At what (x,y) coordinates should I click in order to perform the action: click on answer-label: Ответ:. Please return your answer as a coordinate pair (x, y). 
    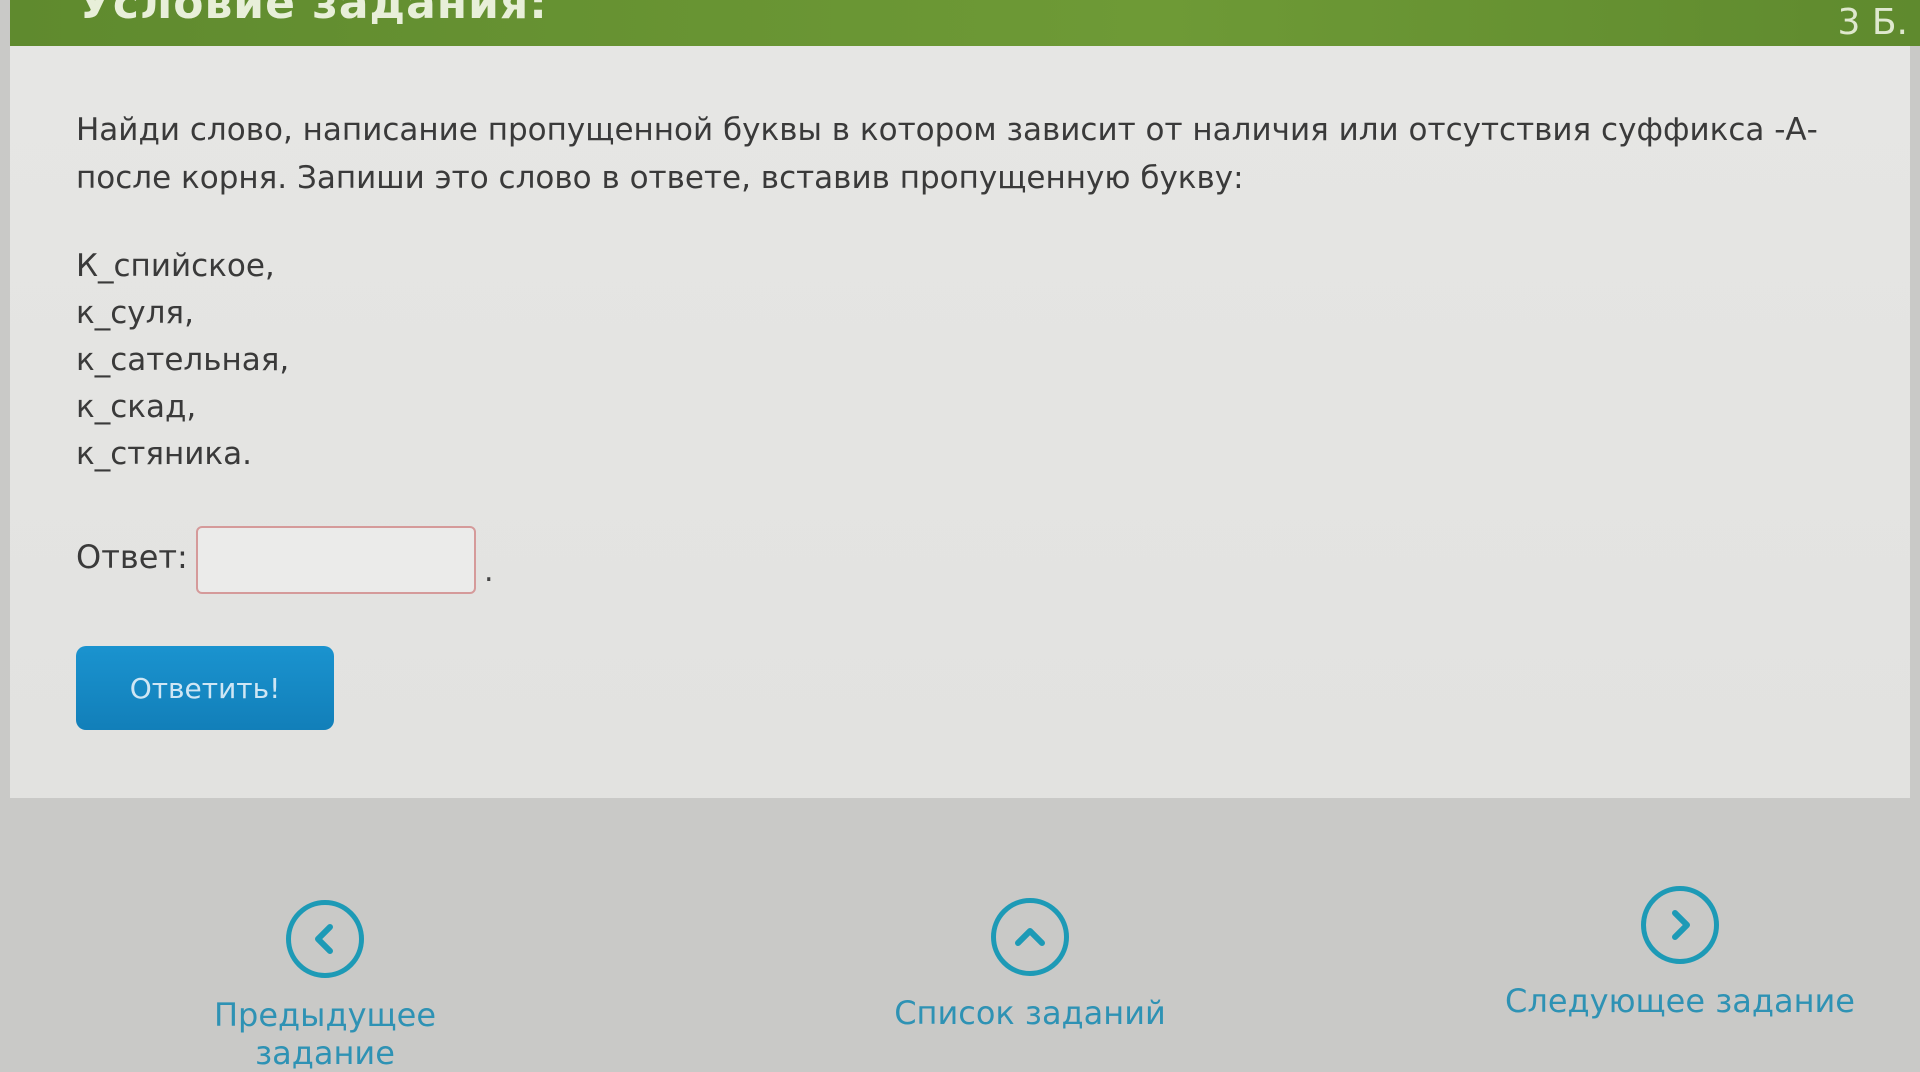
    Looking at the image, I should click on (132, 557).